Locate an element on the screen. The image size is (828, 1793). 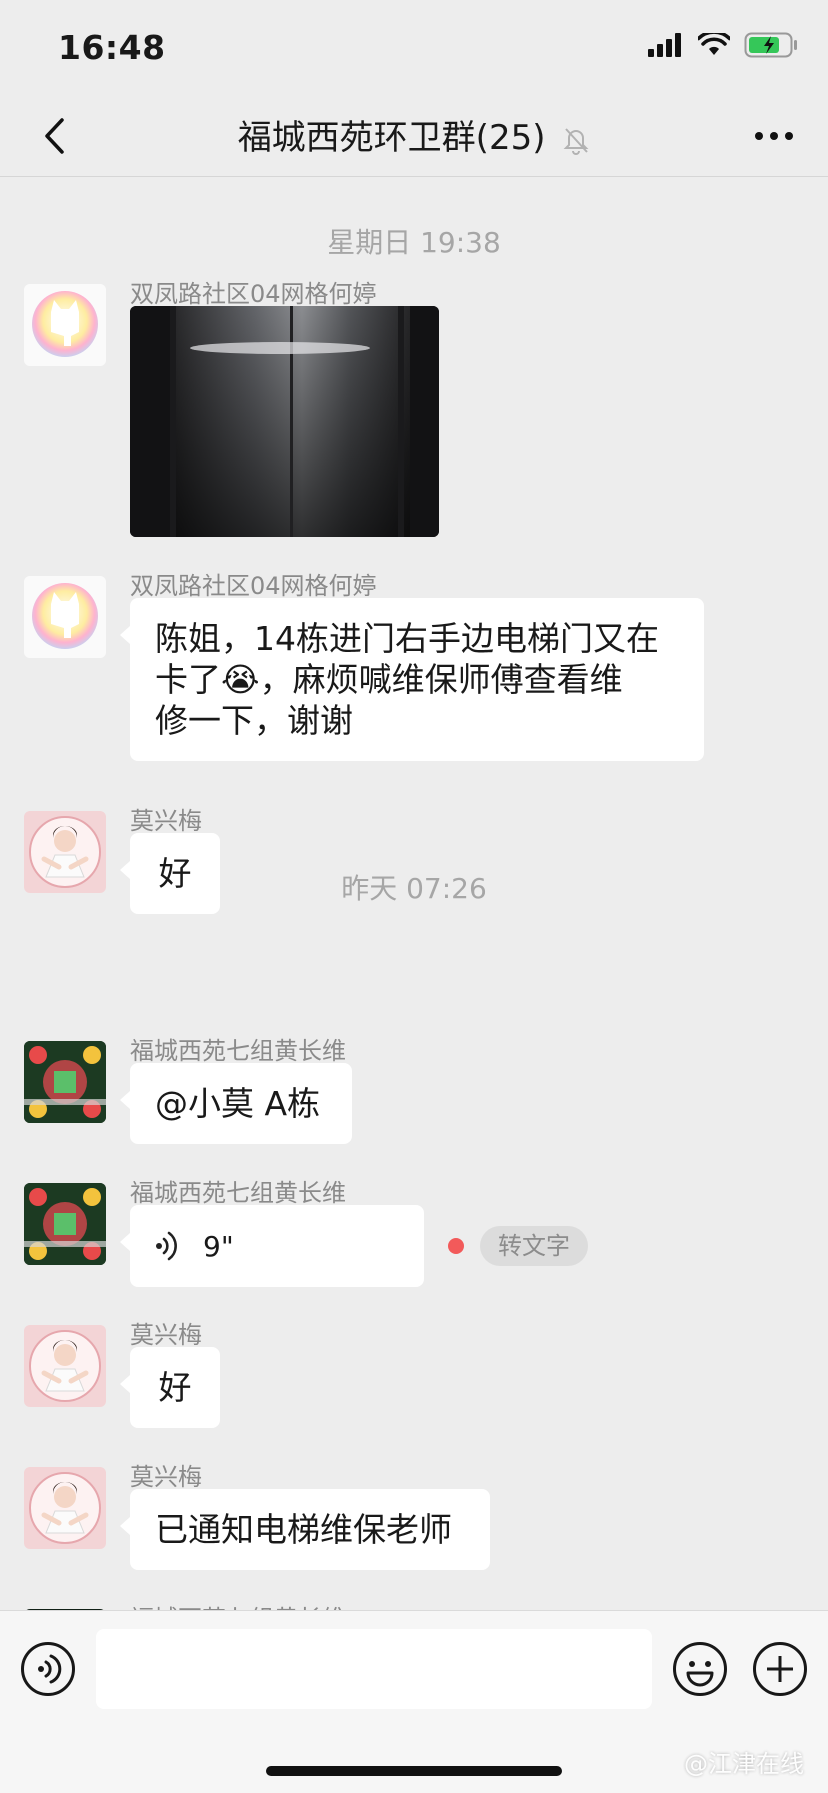
message-line: 修一下，谢谢 is located at coordinates (254, 720).